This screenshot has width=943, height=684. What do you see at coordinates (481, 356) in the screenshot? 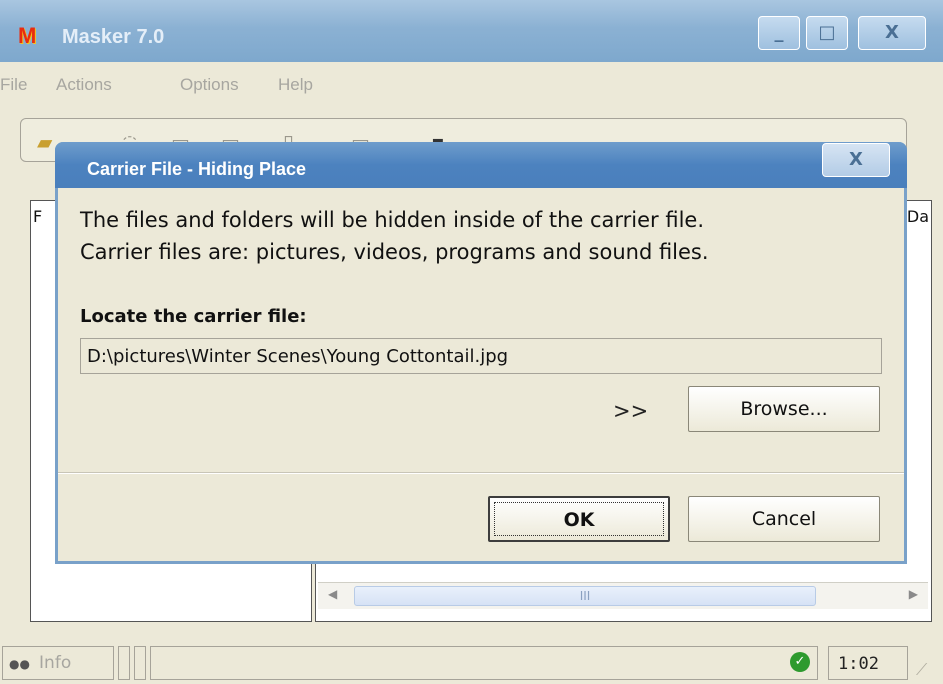
I see `carrier-path-input` at bounding box center [481, 356].